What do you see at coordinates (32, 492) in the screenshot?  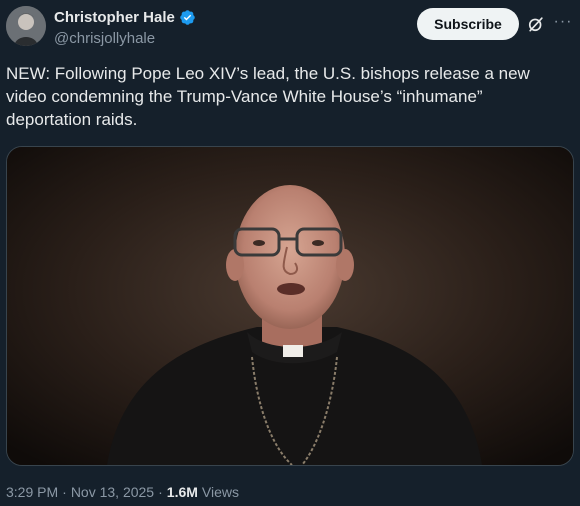 I see `tweet-time: 3:29 PM` at bounding box center [32, 492].